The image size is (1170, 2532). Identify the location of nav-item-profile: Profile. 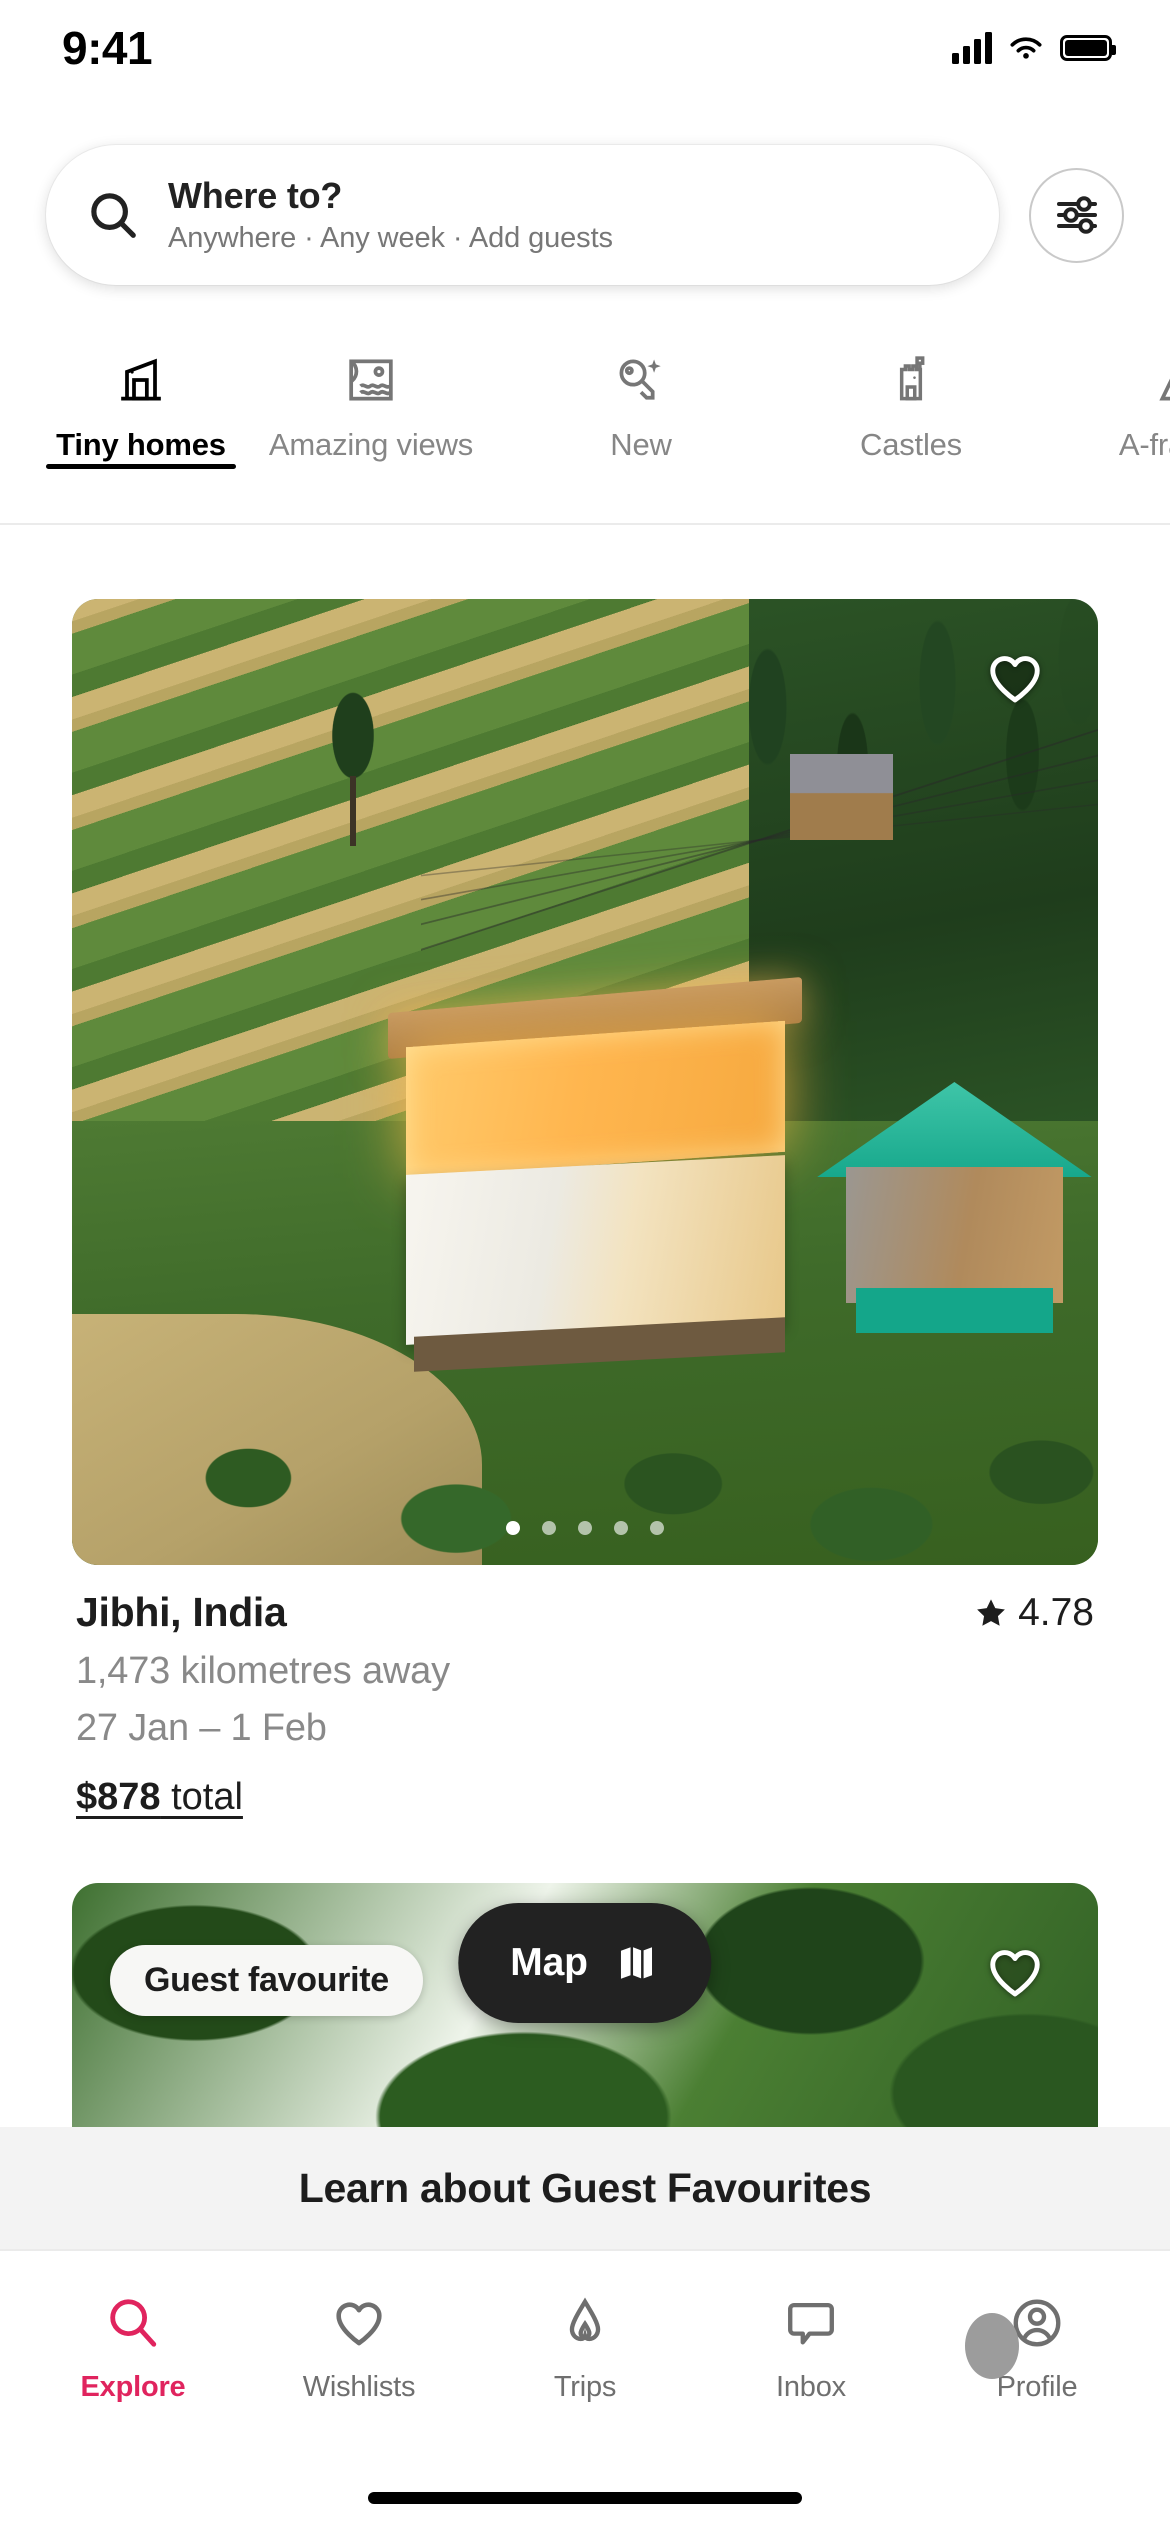
(1037, 2346).